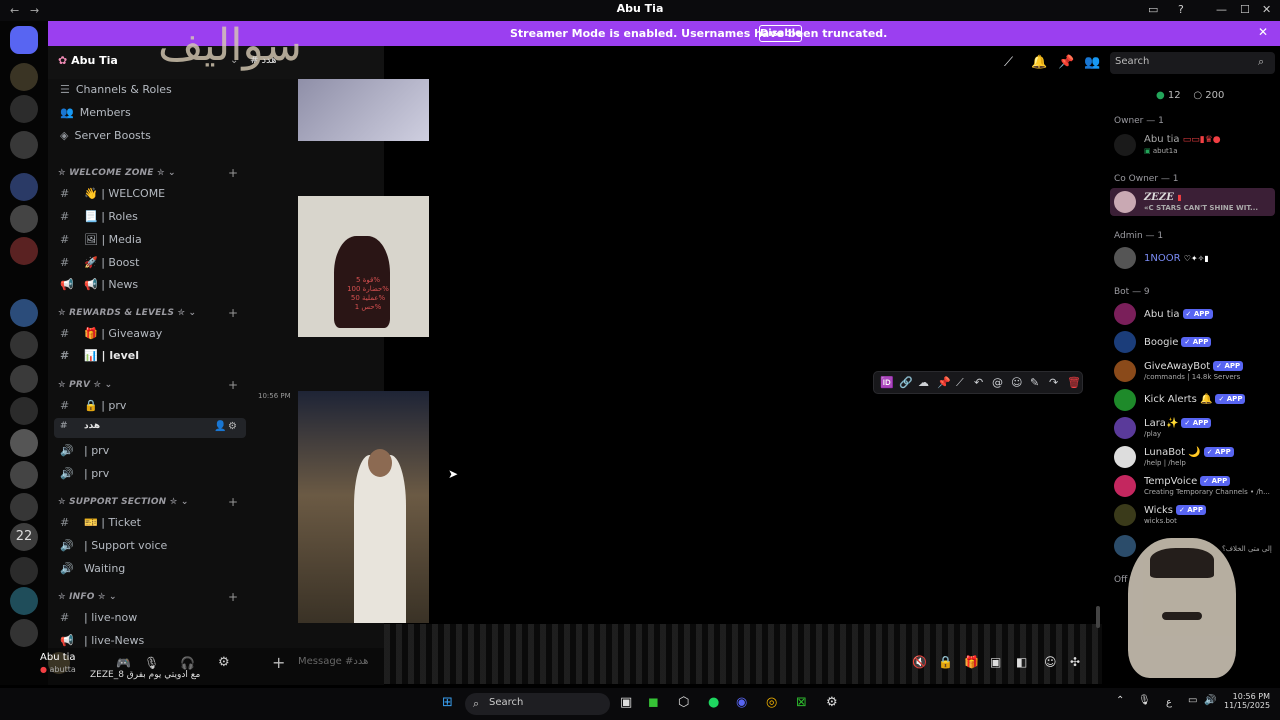 The width and height of the screenshot is (1280, 720). What do you see at coordinates (363, 266) in the screenshot?
I see `message-image-attachment: قوة 5% حضارة 100% عملية 50% حس 1%` at bounding box center [363, 266].